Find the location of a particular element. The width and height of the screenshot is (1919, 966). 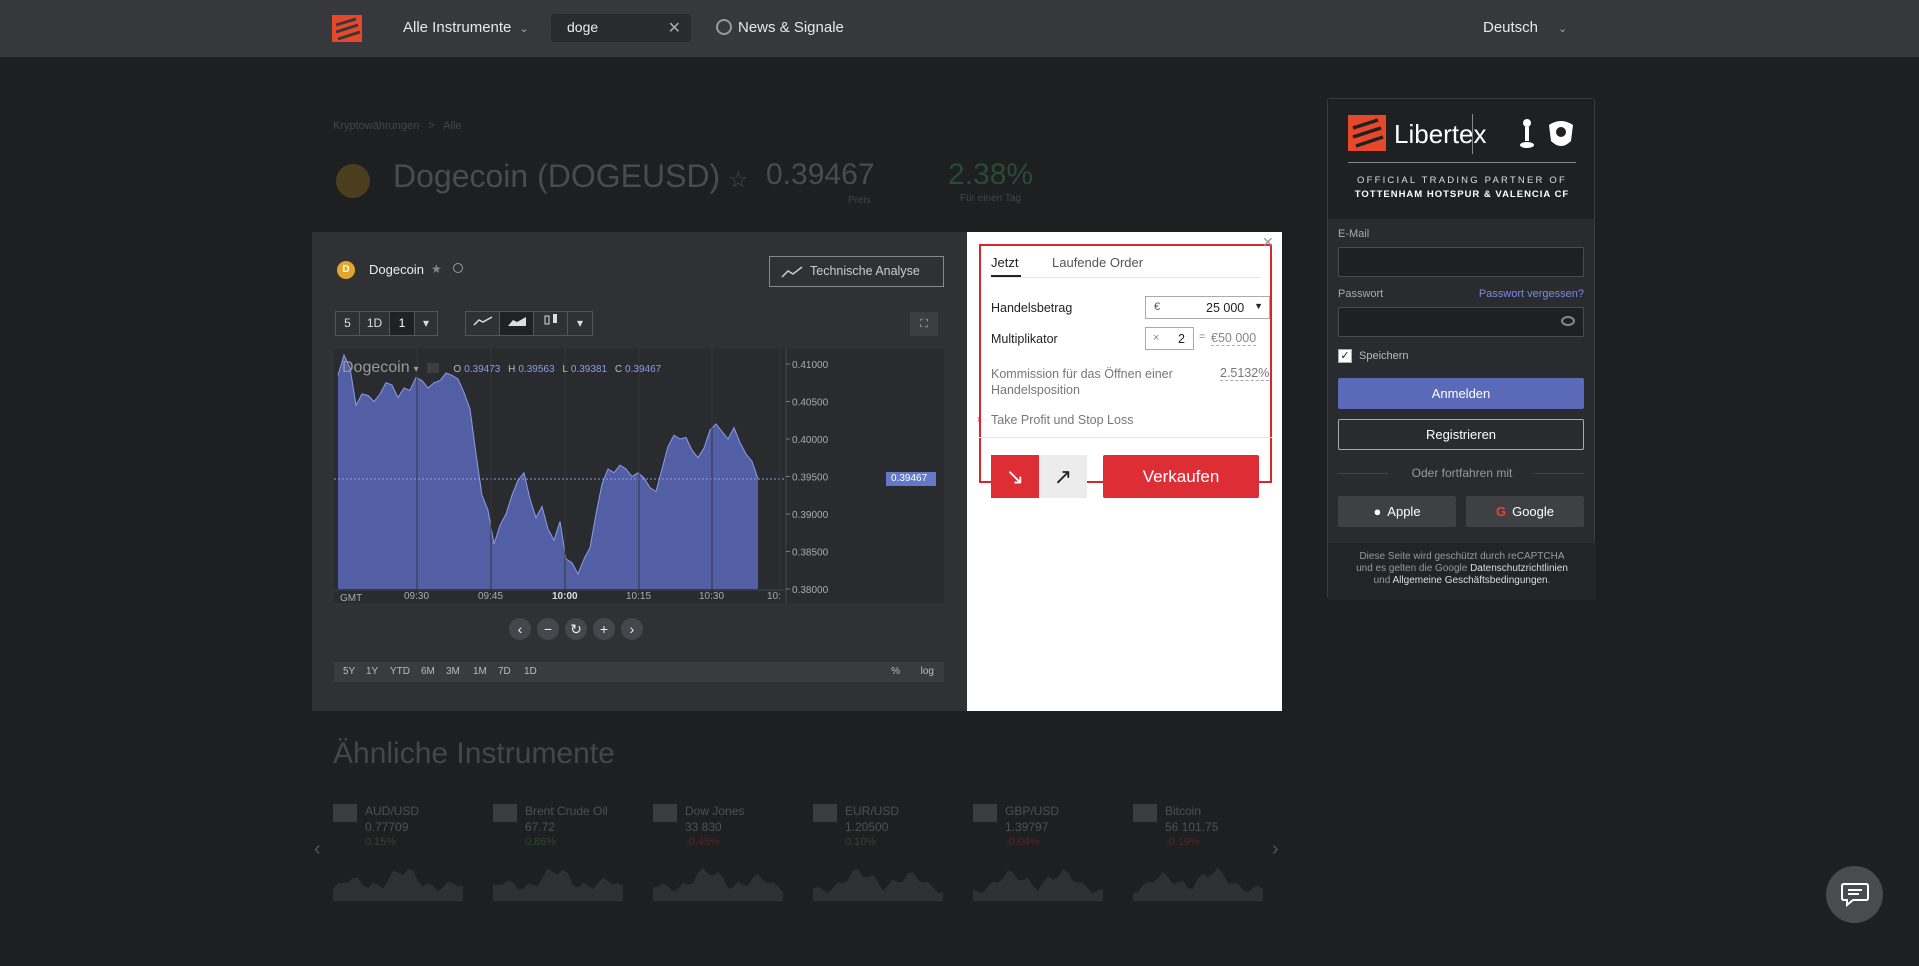

breadcrumb: Kryptowährungen > Alle is located at coordinates (397, 126).